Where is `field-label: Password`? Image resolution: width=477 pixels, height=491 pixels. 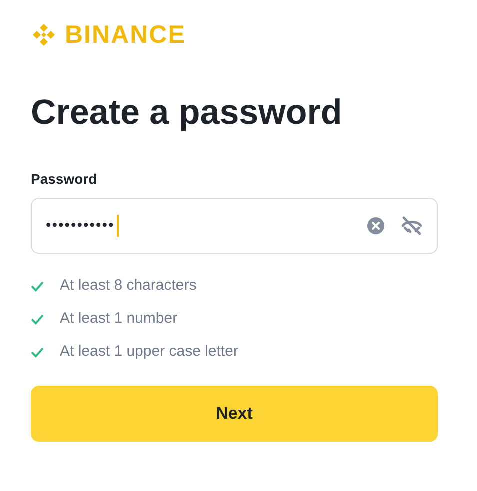
field-label: Password is located at coordinates (64, 179).